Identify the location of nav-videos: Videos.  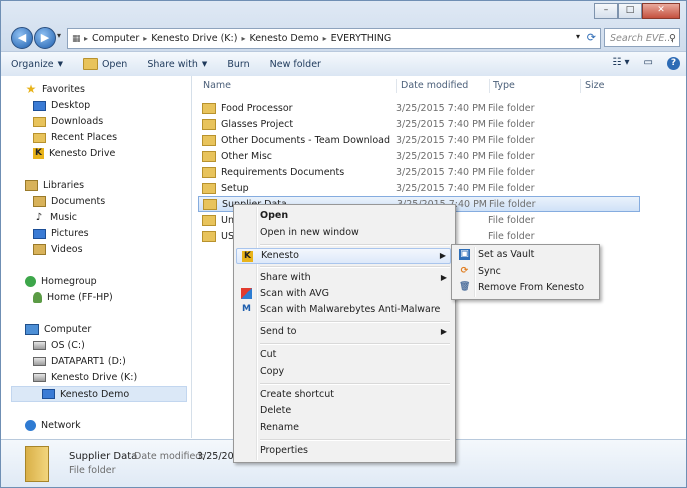
(58, 249).